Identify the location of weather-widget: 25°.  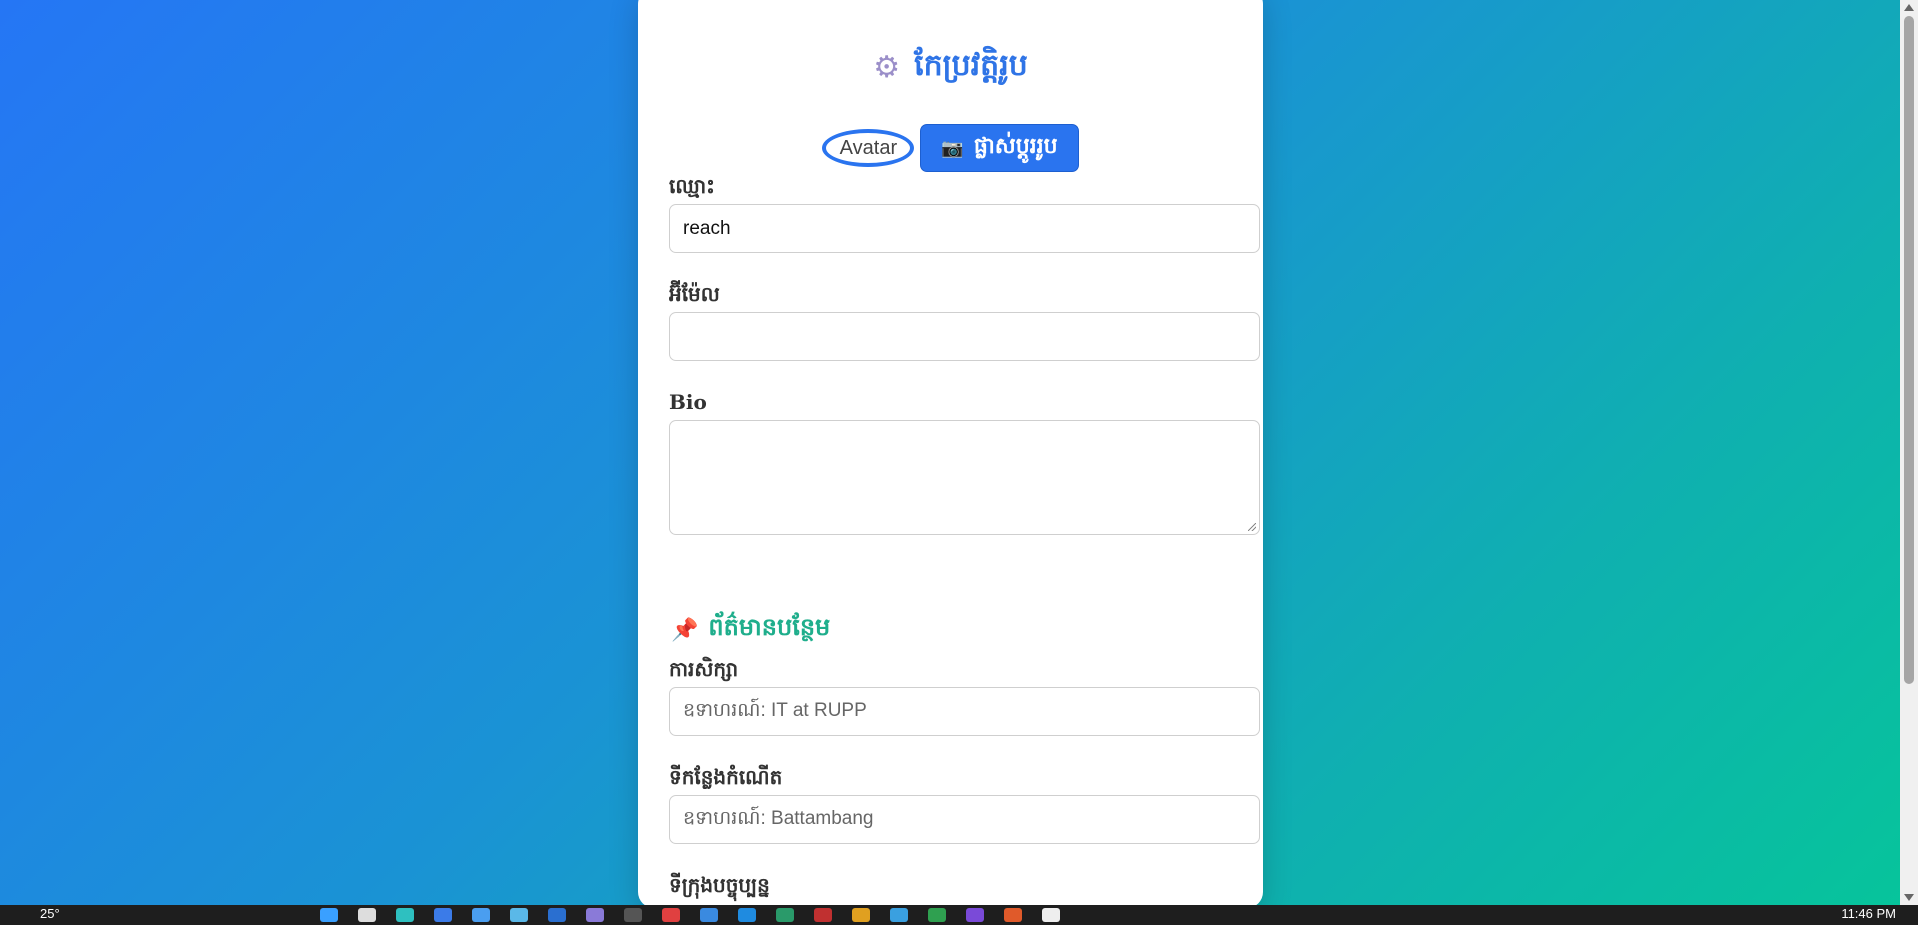
(50, 913).